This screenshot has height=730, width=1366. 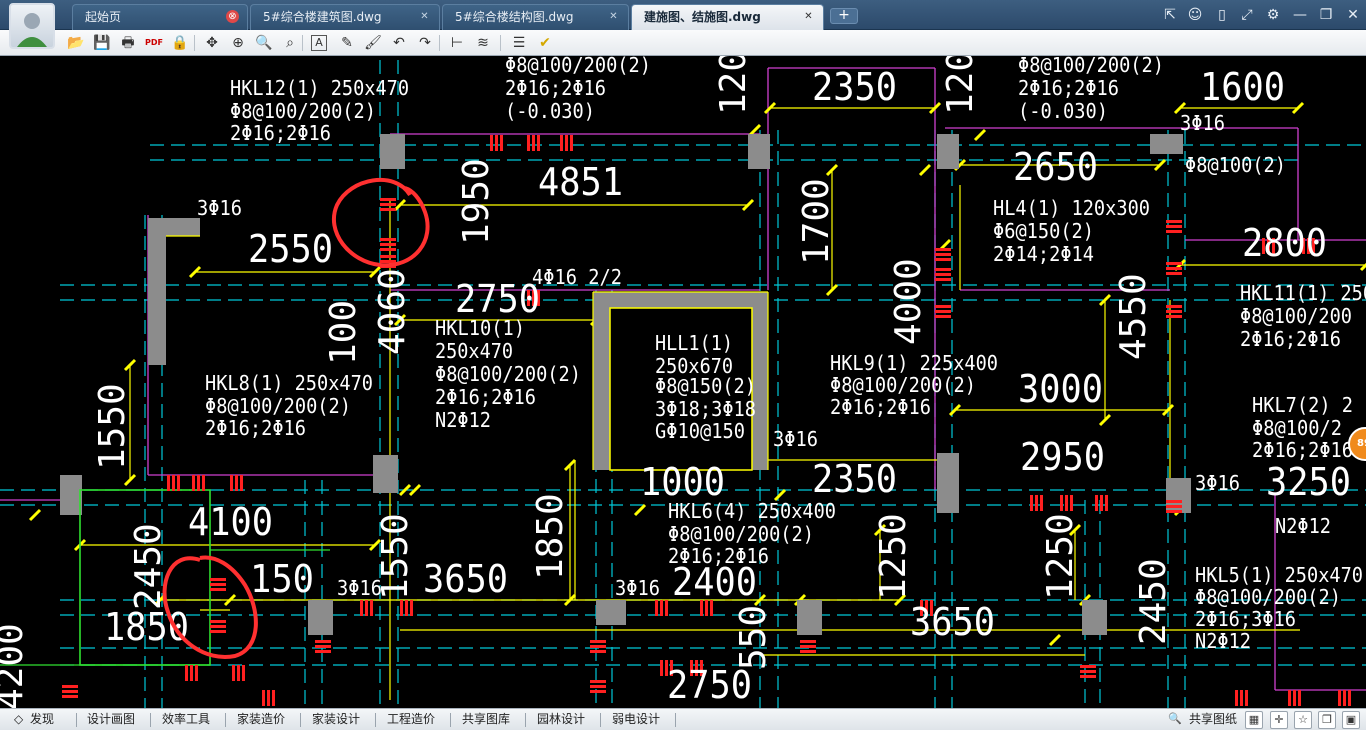 I want to click on cad-label: Φ8@150(2), so click(x=705, y=386).